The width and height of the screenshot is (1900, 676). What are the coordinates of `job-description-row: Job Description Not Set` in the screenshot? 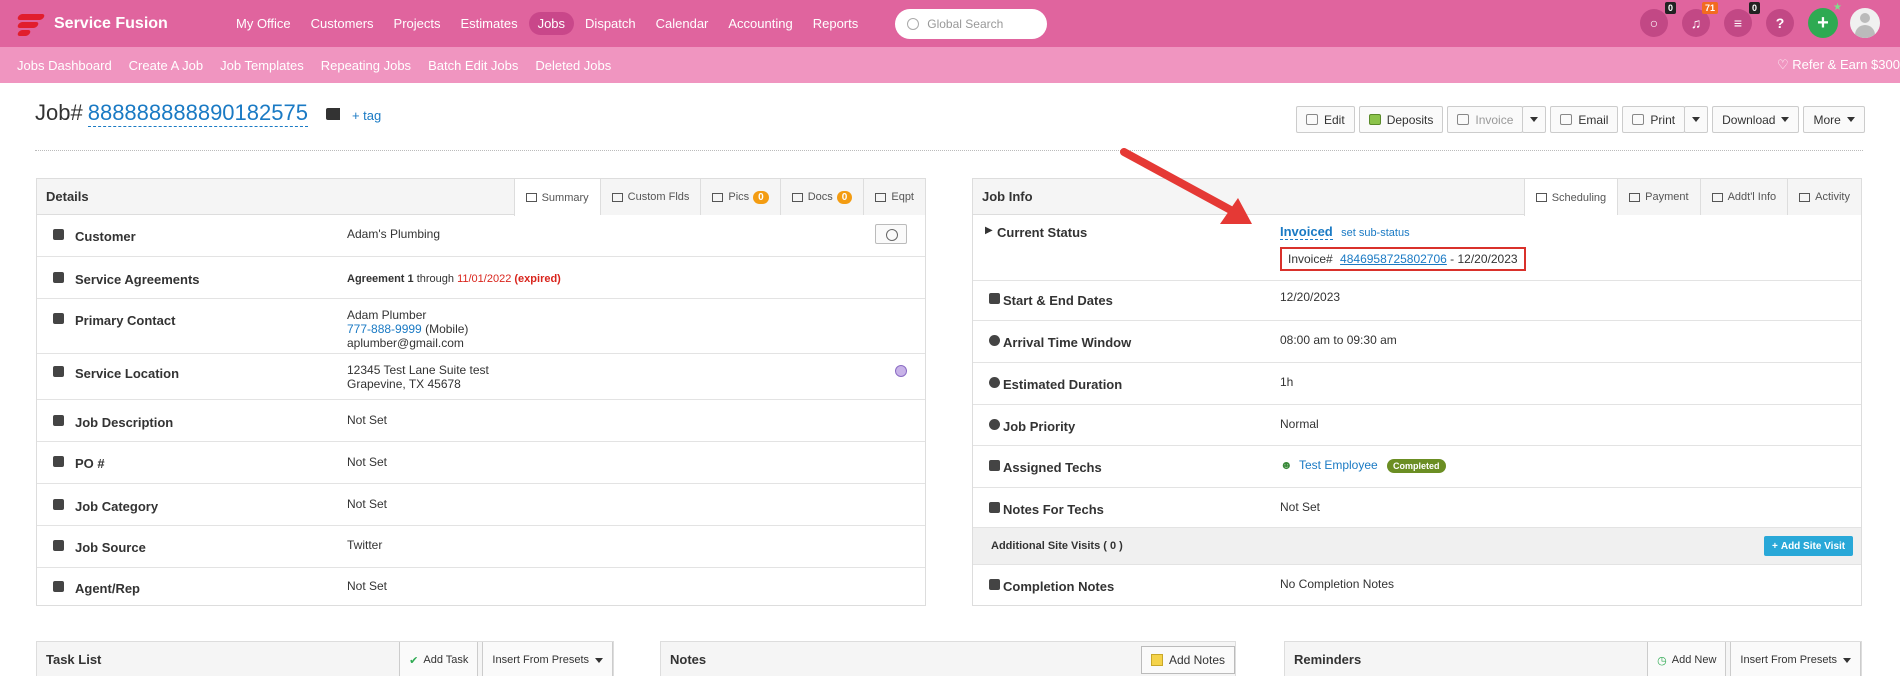 It's located at (481, 421).